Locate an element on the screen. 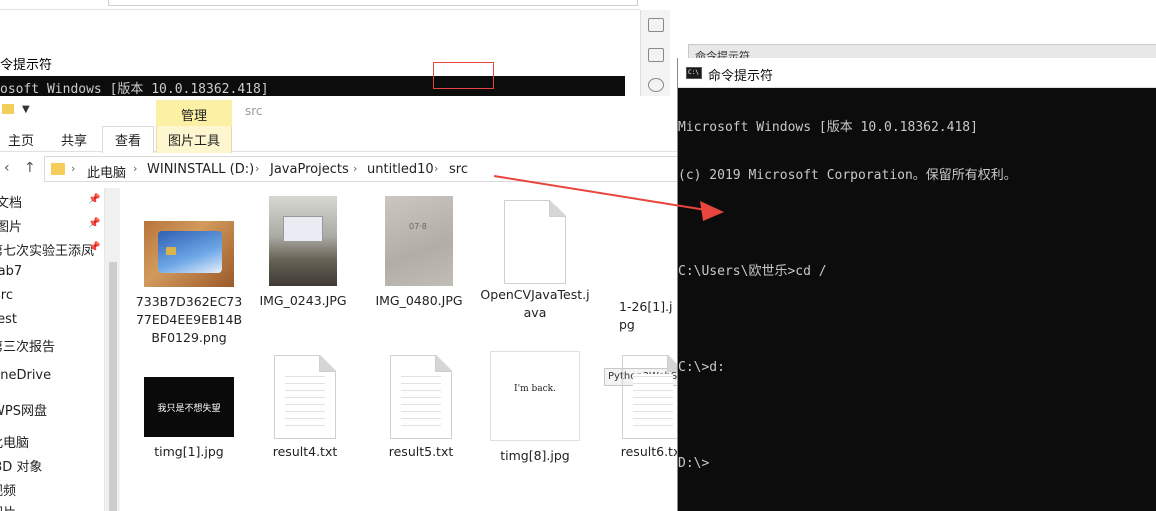 The height and width of the screenshot is (511, 1156). file-name: 733B7D362EC7377ED4EE9EB14BBF0129.png is located at coordinates (189, 319).